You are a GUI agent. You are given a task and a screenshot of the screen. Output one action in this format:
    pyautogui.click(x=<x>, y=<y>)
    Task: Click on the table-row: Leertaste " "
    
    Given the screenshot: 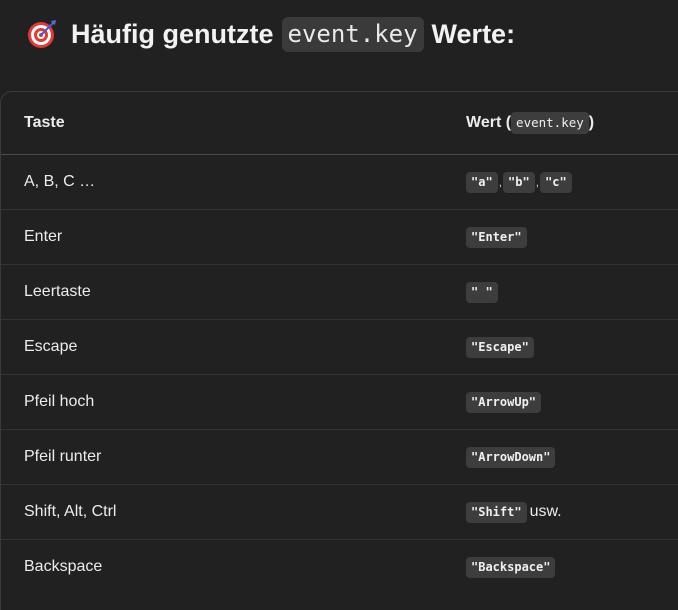 What is the action you would take?
    pyautogui.click(x=339, y=292)
    